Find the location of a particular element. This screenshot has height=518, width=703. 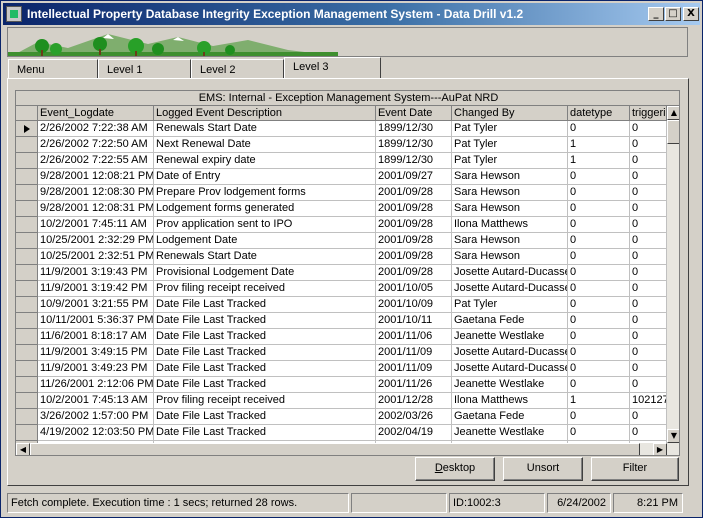

cell-event-date: 2001/09/28 is located at coordinates (414, 225).